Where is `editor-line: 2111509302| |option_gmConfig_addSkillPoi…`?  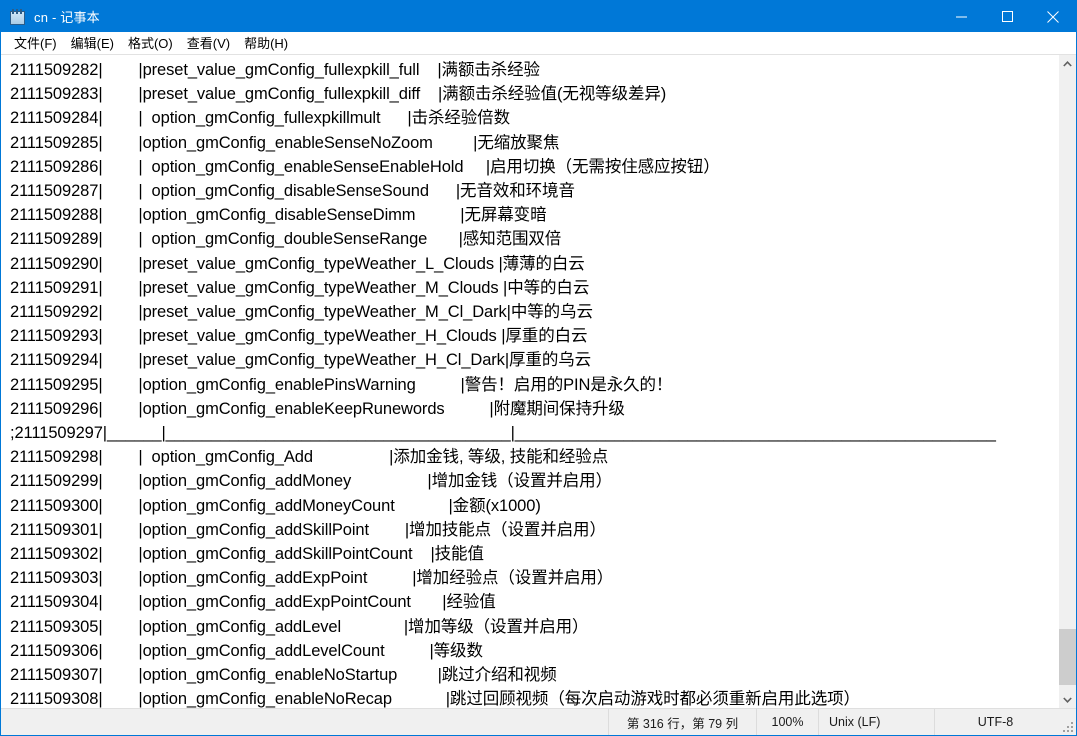
editor-line: 2111509302| |option_gmConfig_addSkillPoi… is located at coordinates (534, 554).